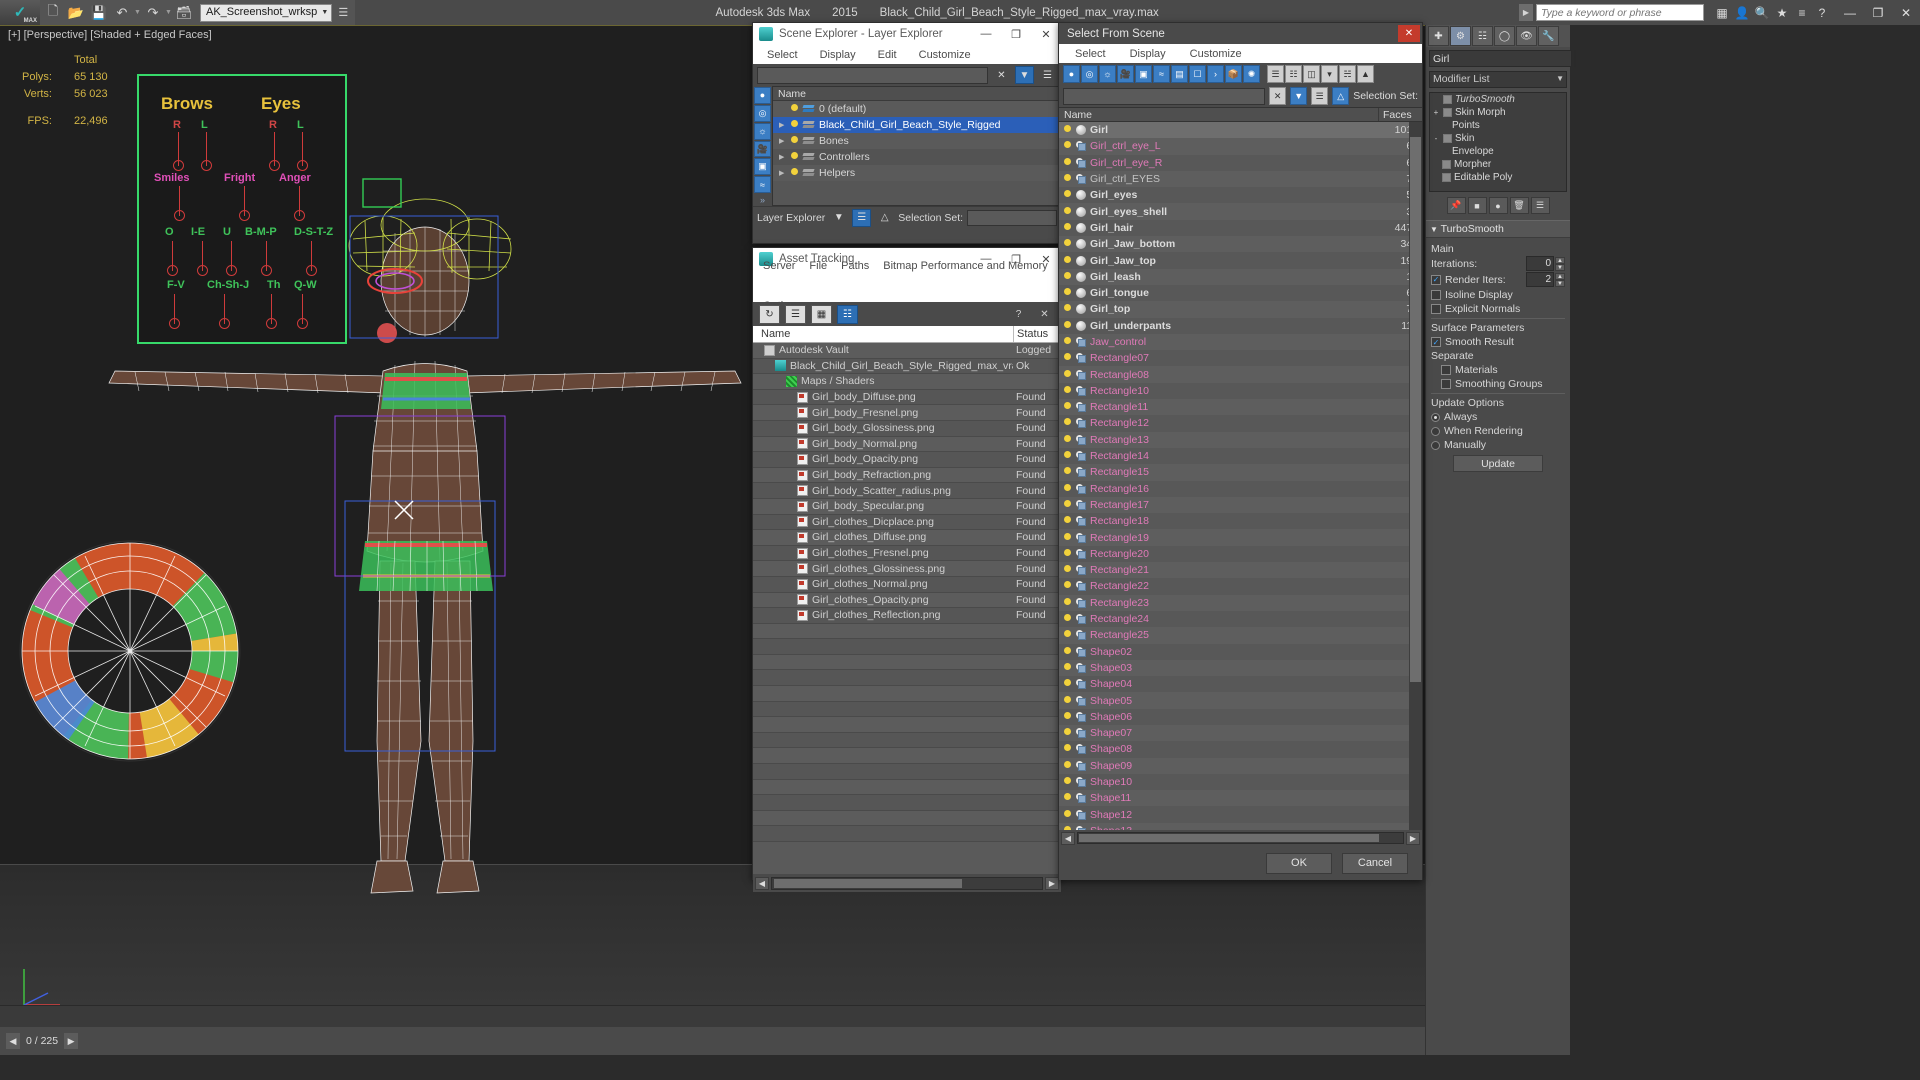 The width and height of the screenshot is (1920, 1080). What do you see at coordinates (1089, 74) in the screenshot?
I see `filter-shapes-icon: ◎` at bounding box center [1089, 74].